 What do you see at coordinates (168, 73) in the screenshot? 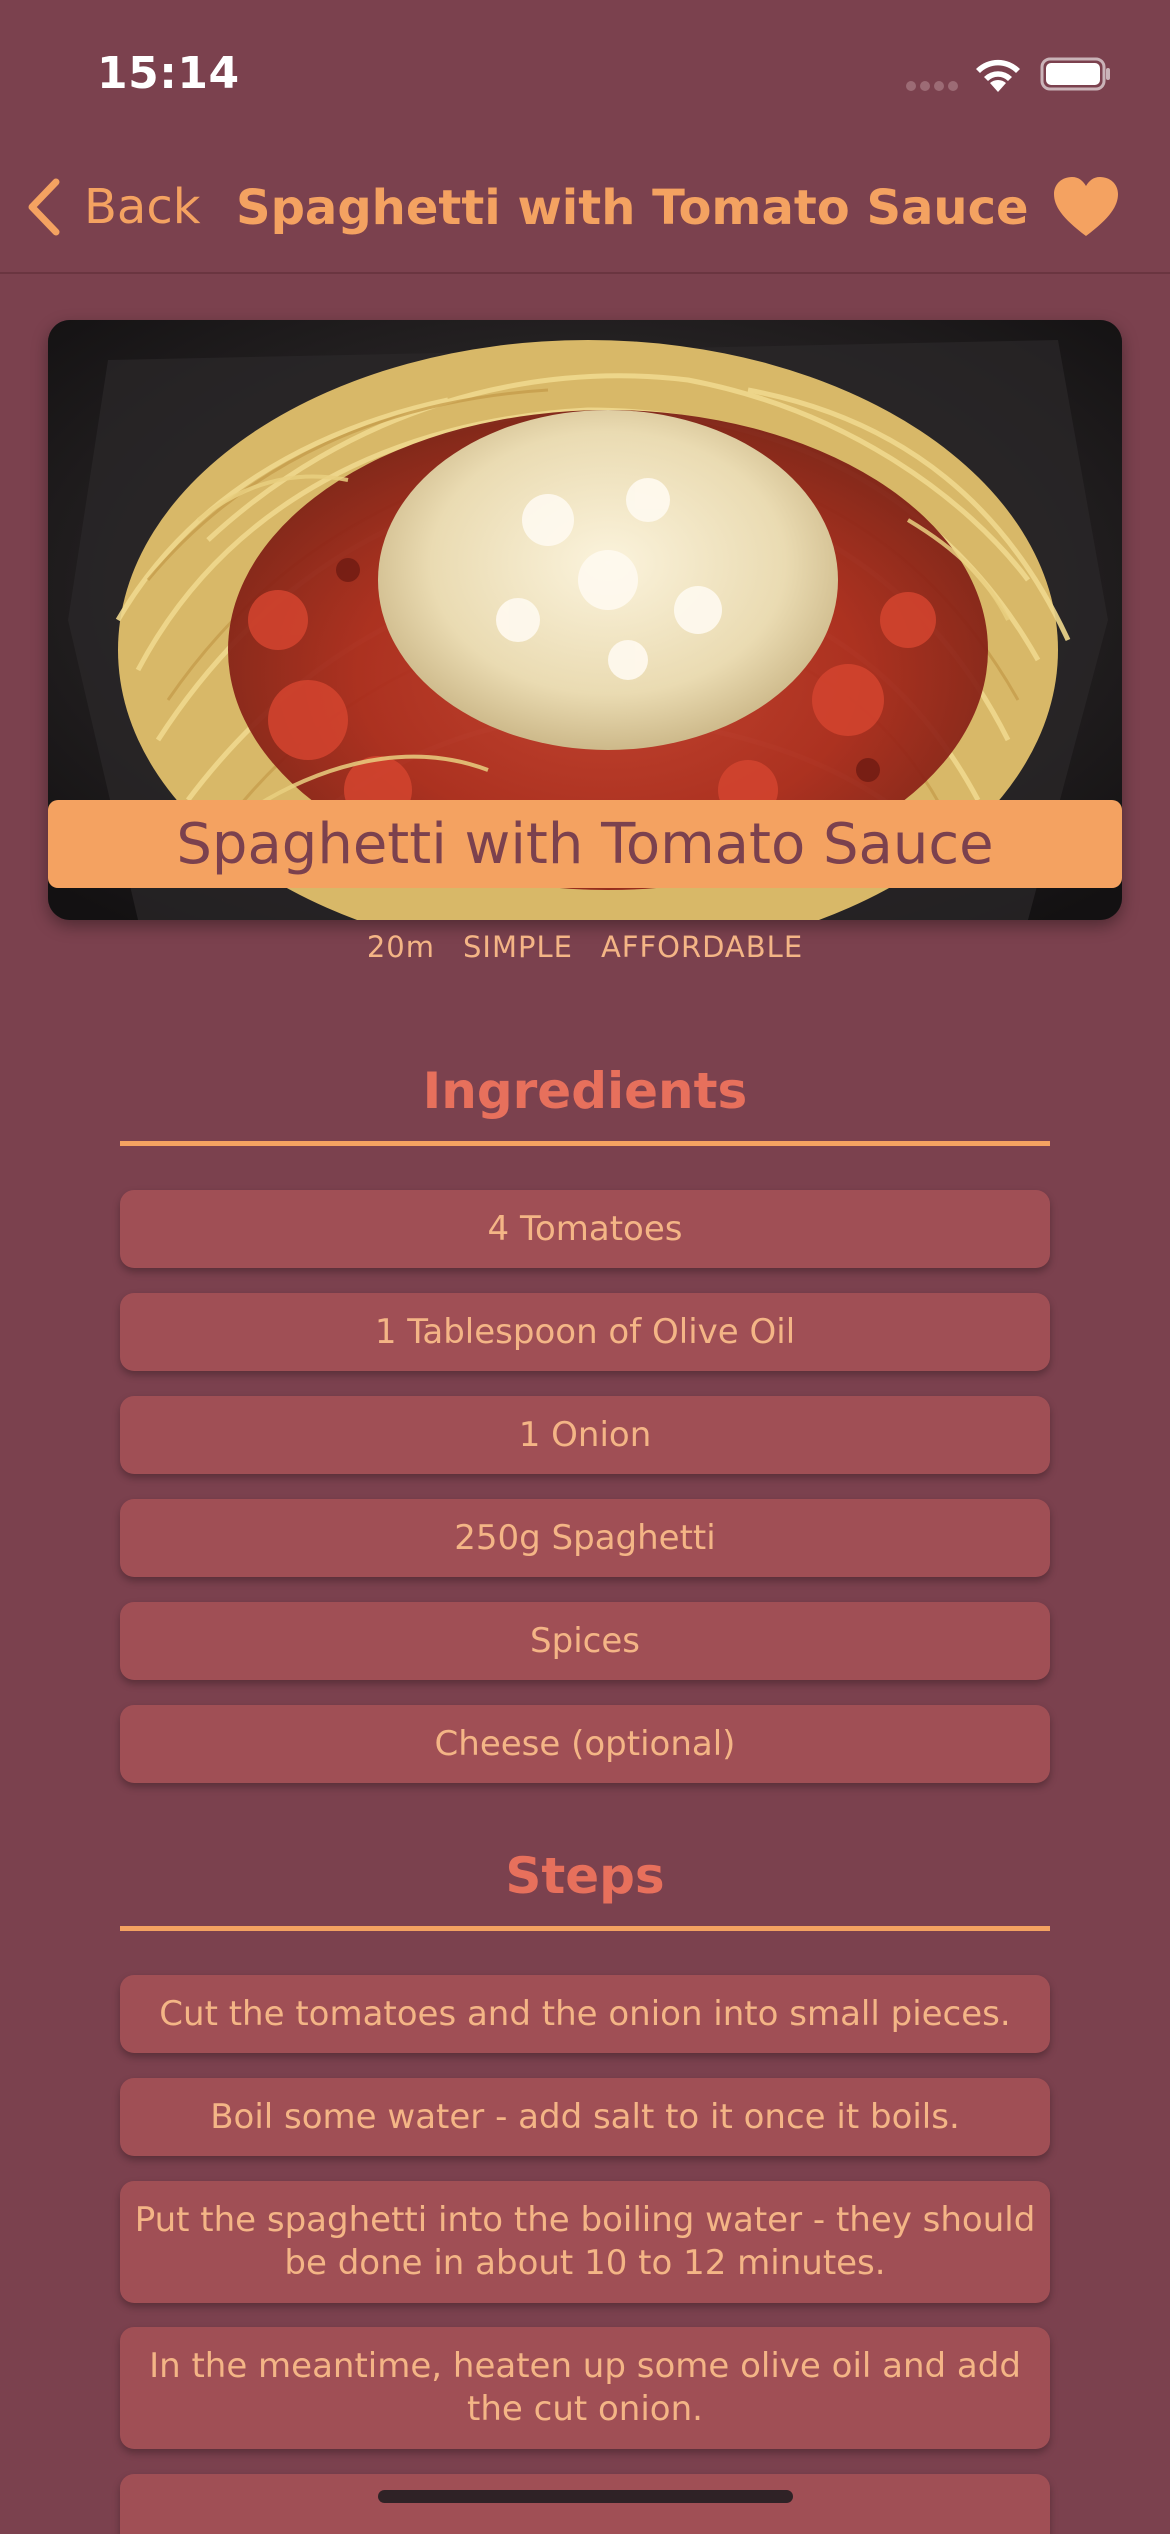
I see `status-time: 15:14` at bounding box center [168, 73].